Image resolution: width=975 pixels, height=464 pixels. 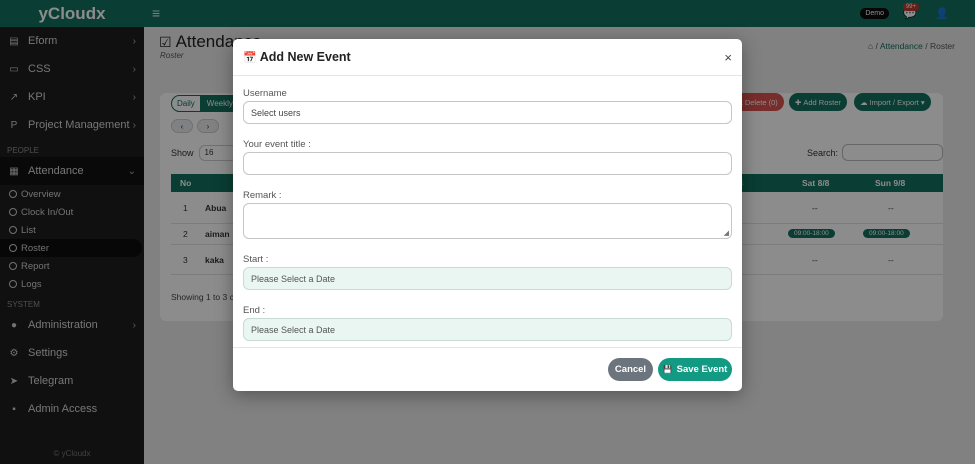 What do you see at coordinates (265, 93) in the screenshot?
I see `username-label: Username` at bounding box center [265, 93].